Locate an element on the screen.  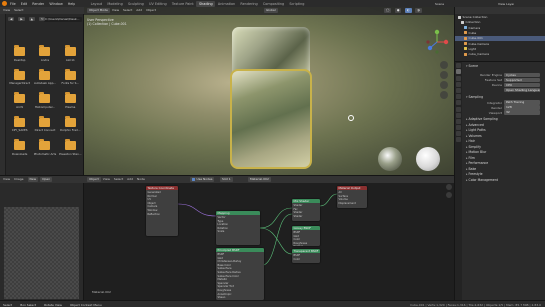
scene-tab-icon is located at coordinates (458, 90).